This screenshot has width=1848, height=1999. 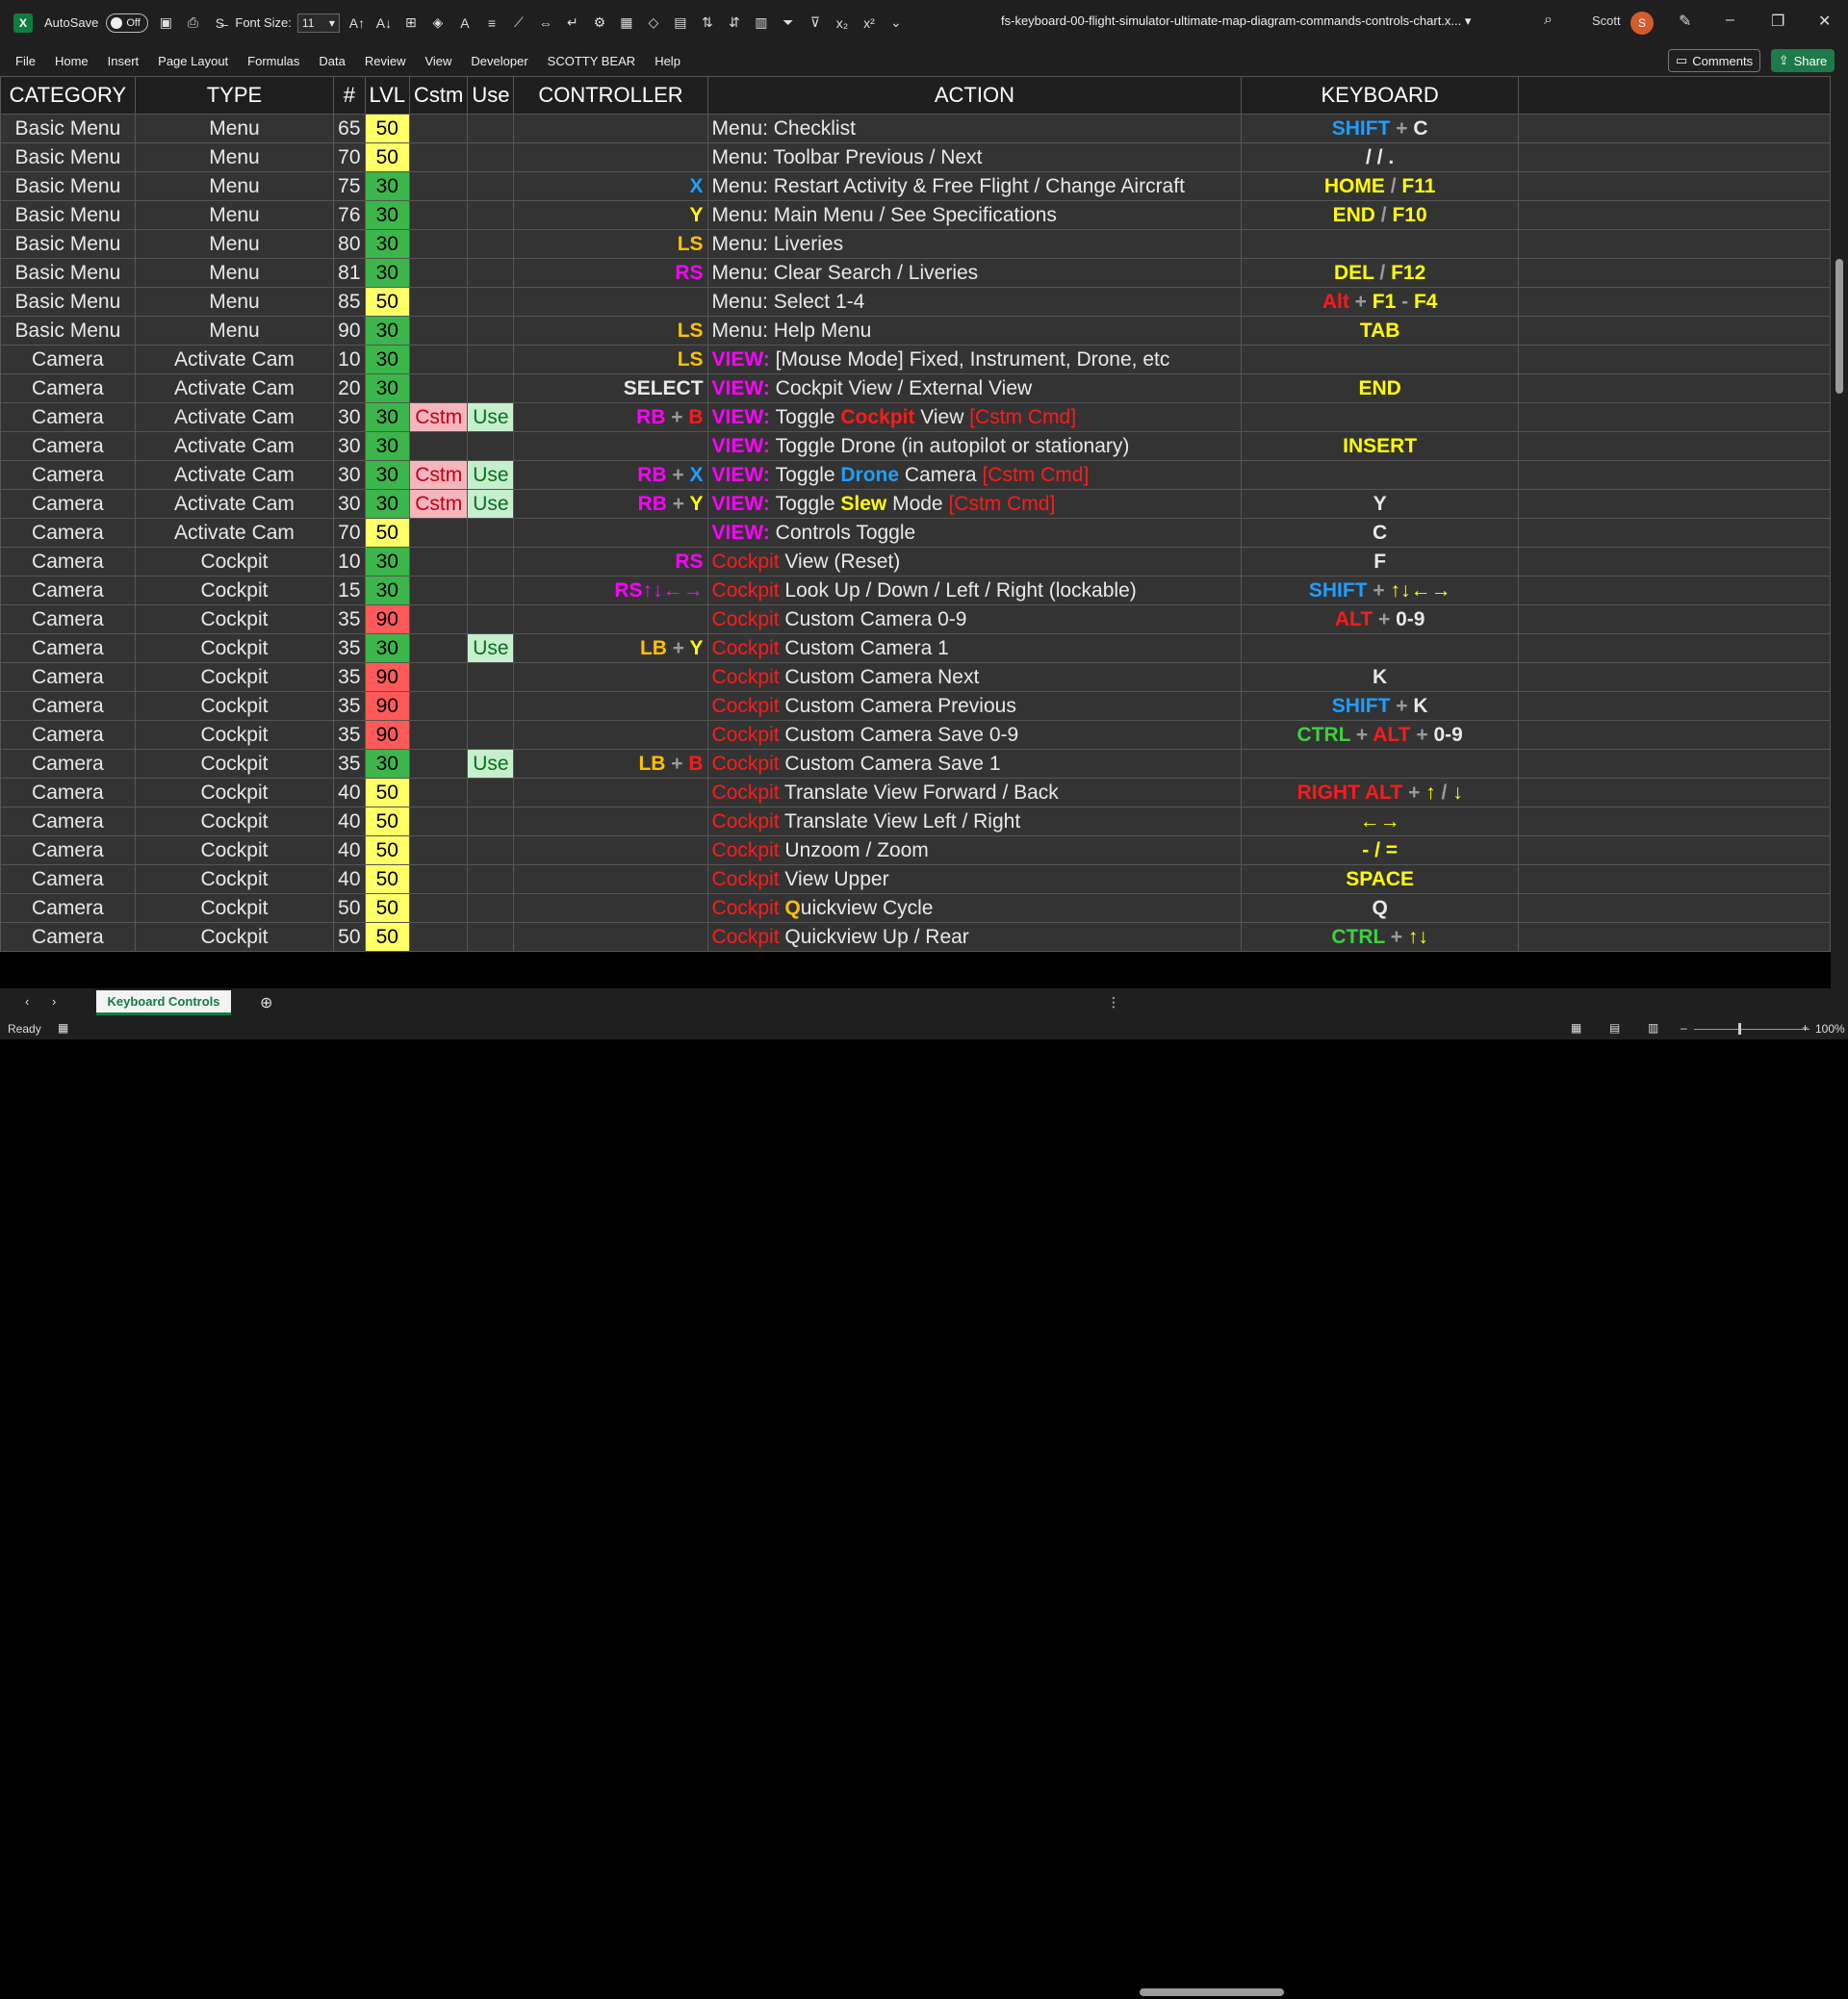 What do you see at coordinates (1380, 821) in the screenshot?
I see `cell-keyboard: ←→` at bounding box center [1380, 821].